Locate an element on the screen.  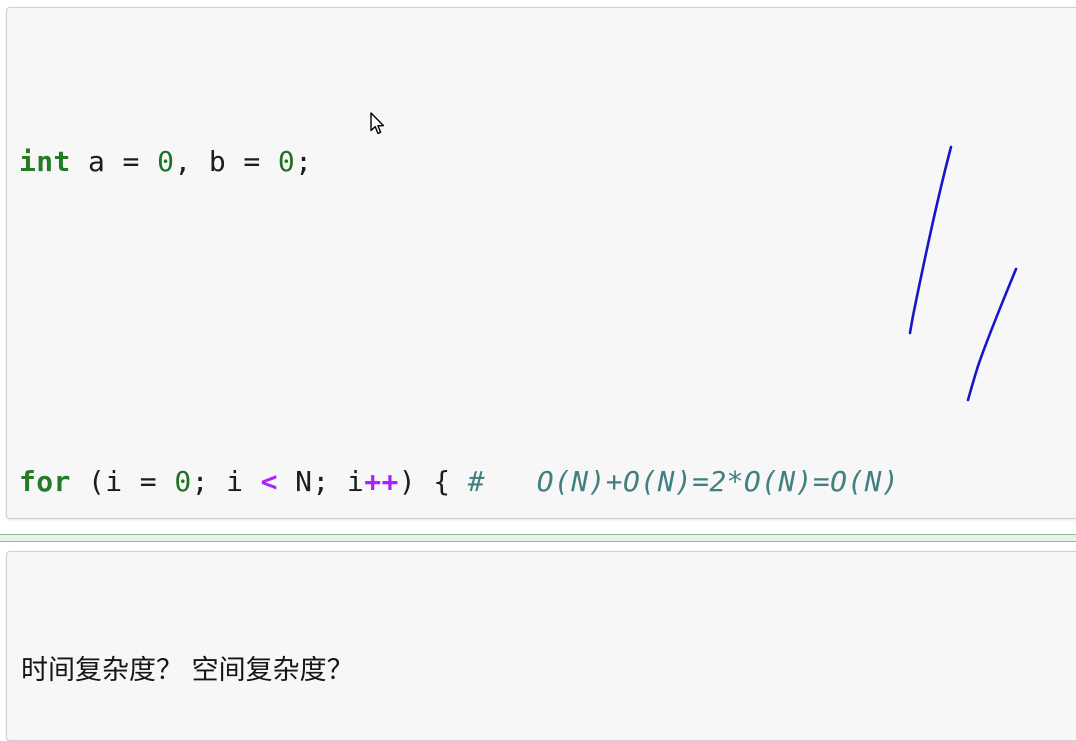
panel-divider is located at coordinates (538, 538).